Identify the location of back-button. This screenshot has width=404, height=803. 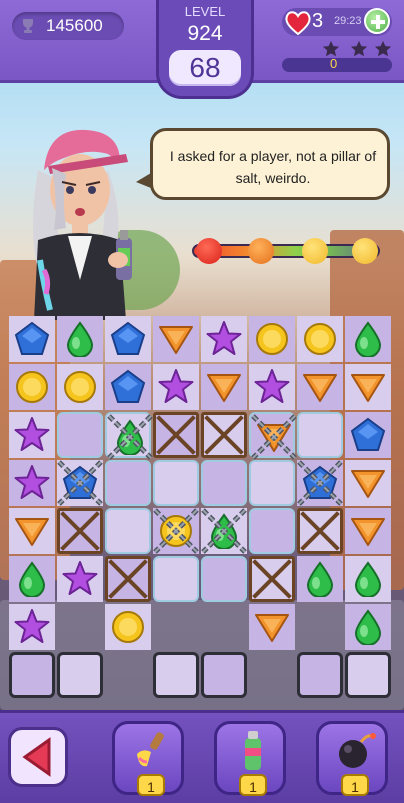
(38, 757).